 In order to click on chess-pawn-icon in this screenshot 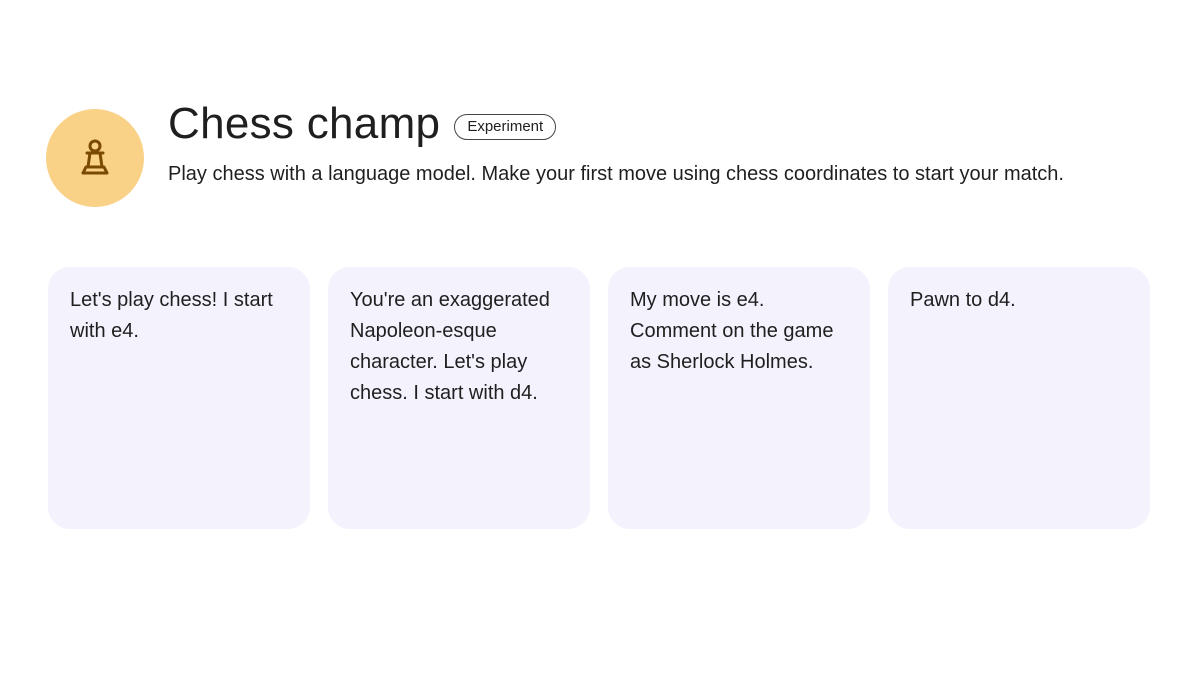, I will do `click(95, 158)`.